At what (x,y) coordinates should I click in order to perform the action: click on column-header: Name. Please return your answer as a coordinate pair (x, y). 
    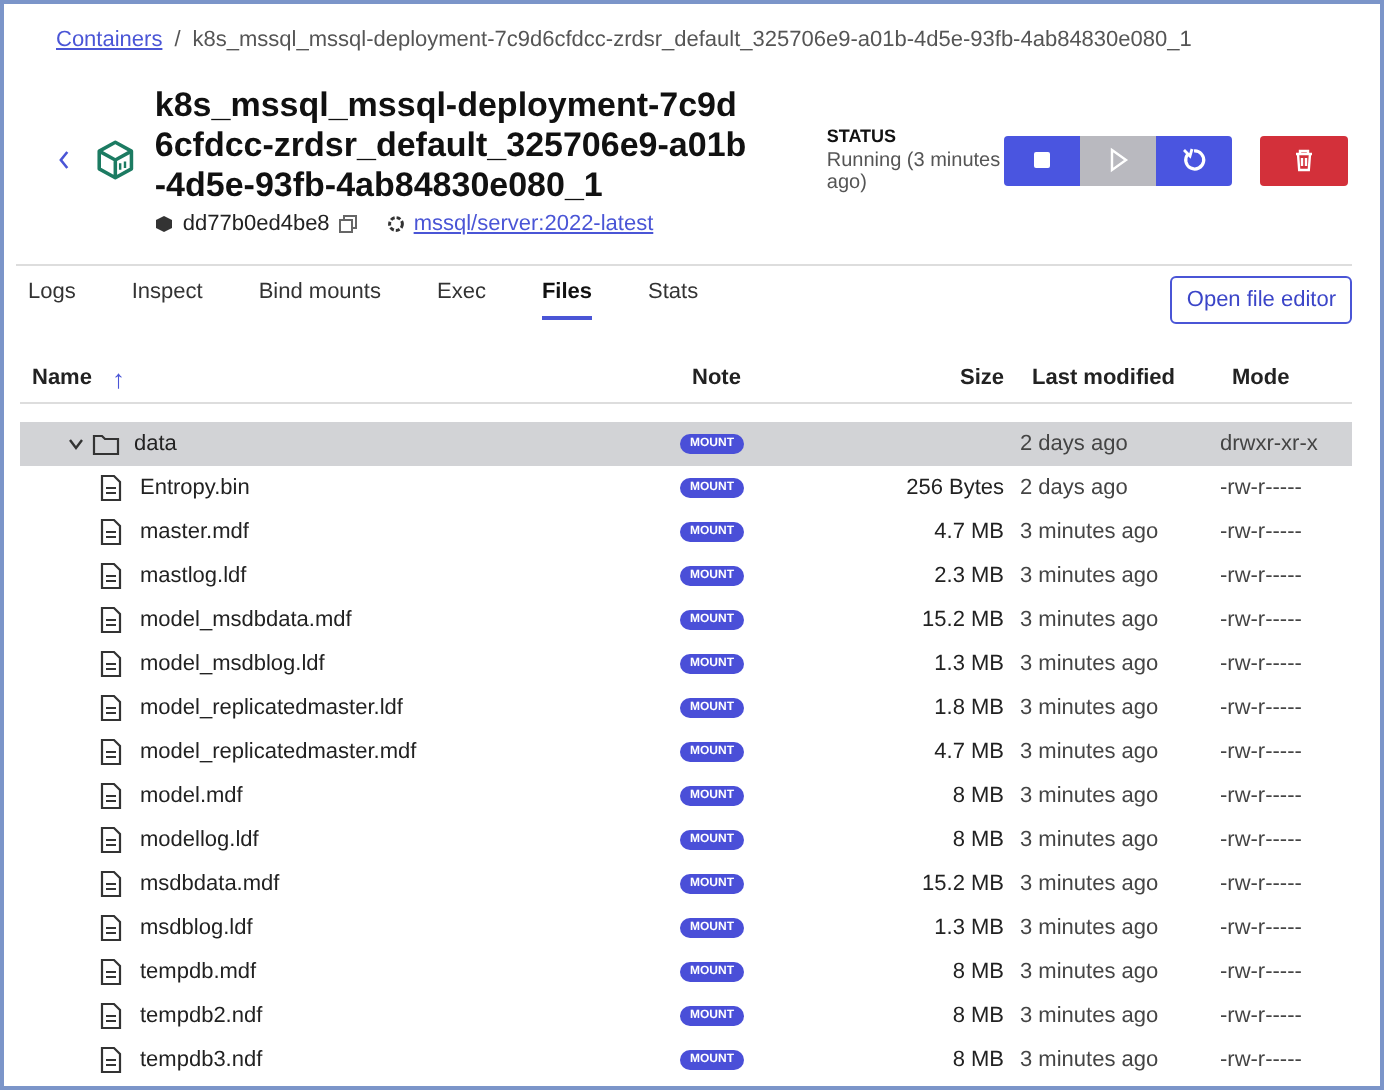
    Looking at the image, I should click on (62, 378).